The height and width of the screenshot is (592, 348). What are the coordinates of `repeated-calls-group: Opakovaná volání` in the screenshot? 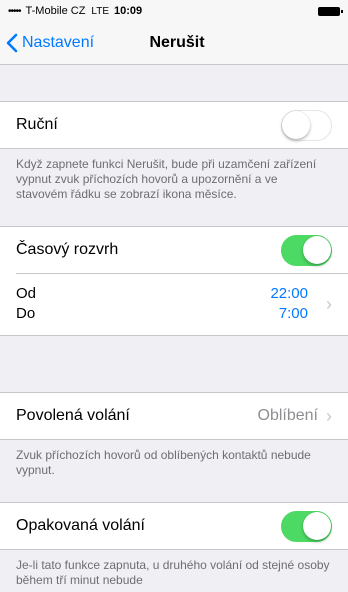 It's located at (174, 526).